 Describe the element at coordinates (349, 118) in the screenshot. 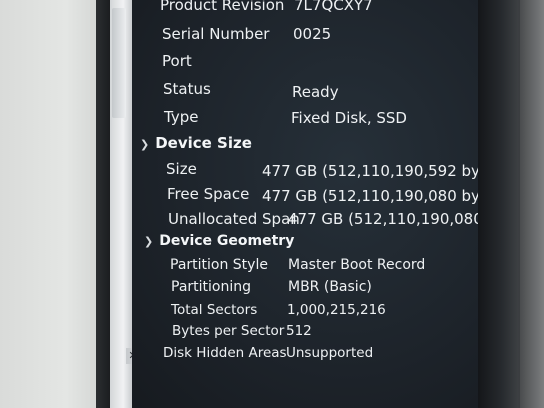

I see `property-value: Fixed Disk, SSD` at that location.